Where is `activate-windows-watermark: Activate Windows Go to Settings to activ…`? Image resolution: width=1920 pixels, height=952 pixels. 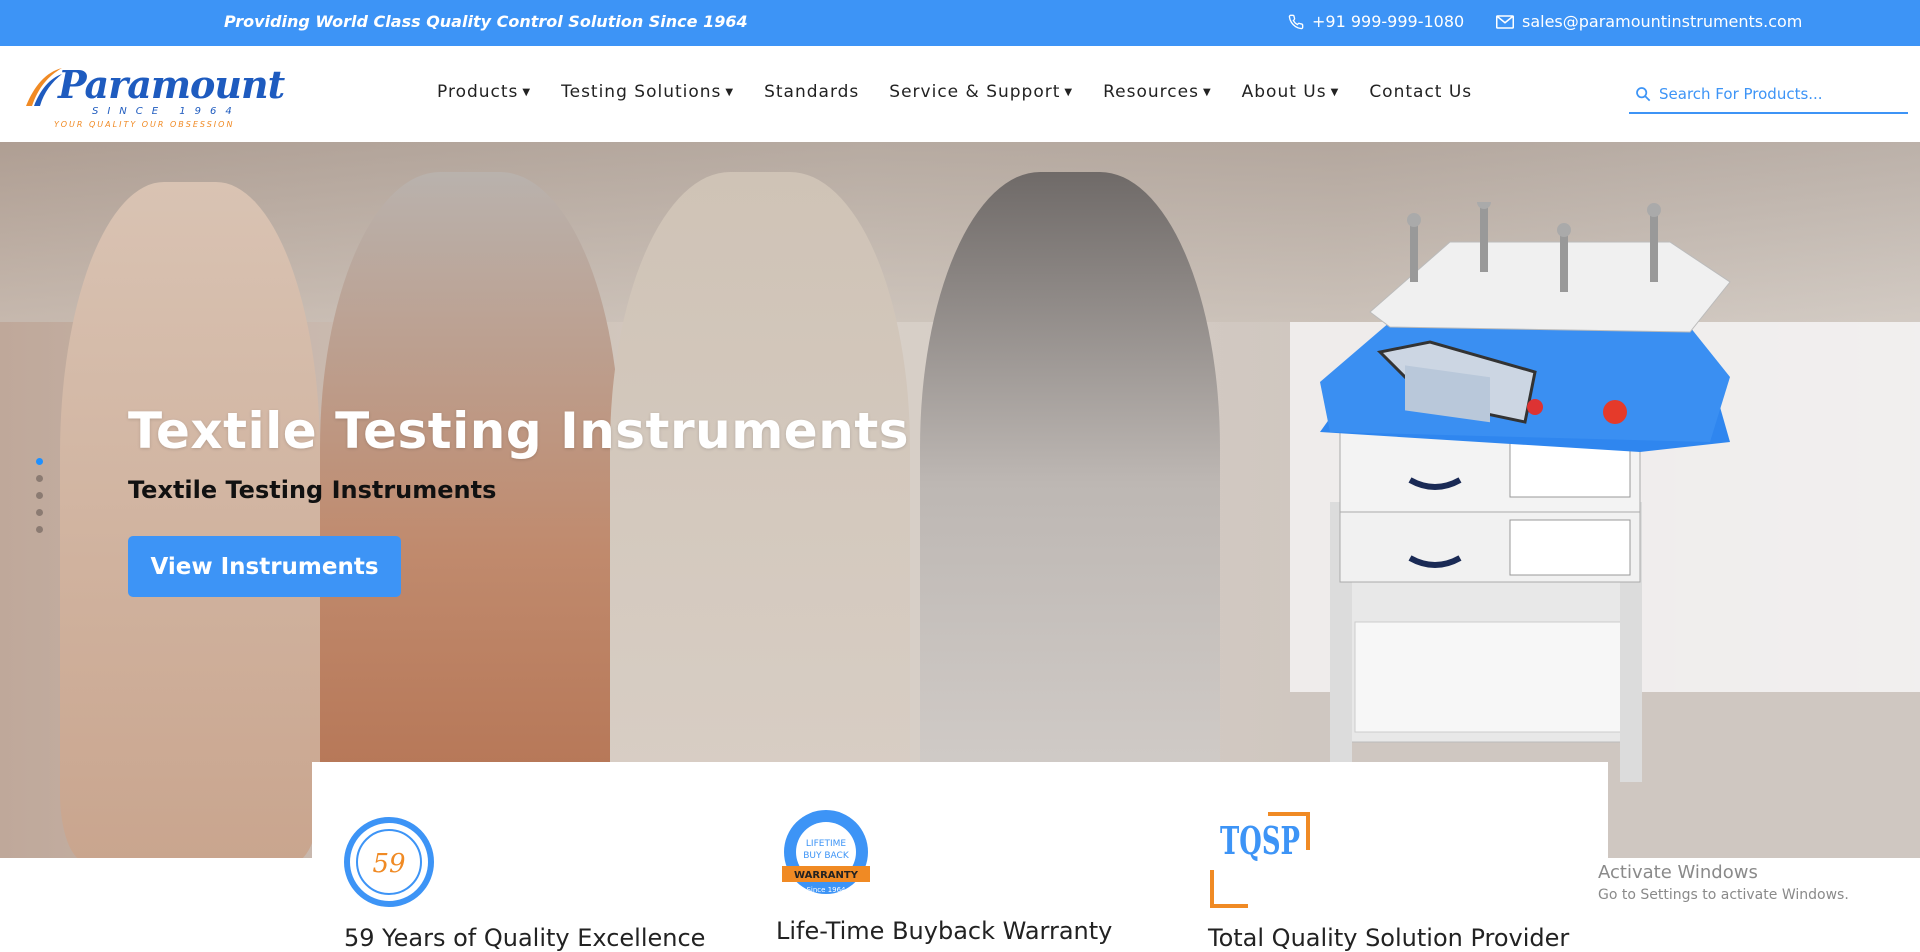
activate-windows-watermark: Activate Windows Go to Settings to activ… is located at coordinates (1723, 882).